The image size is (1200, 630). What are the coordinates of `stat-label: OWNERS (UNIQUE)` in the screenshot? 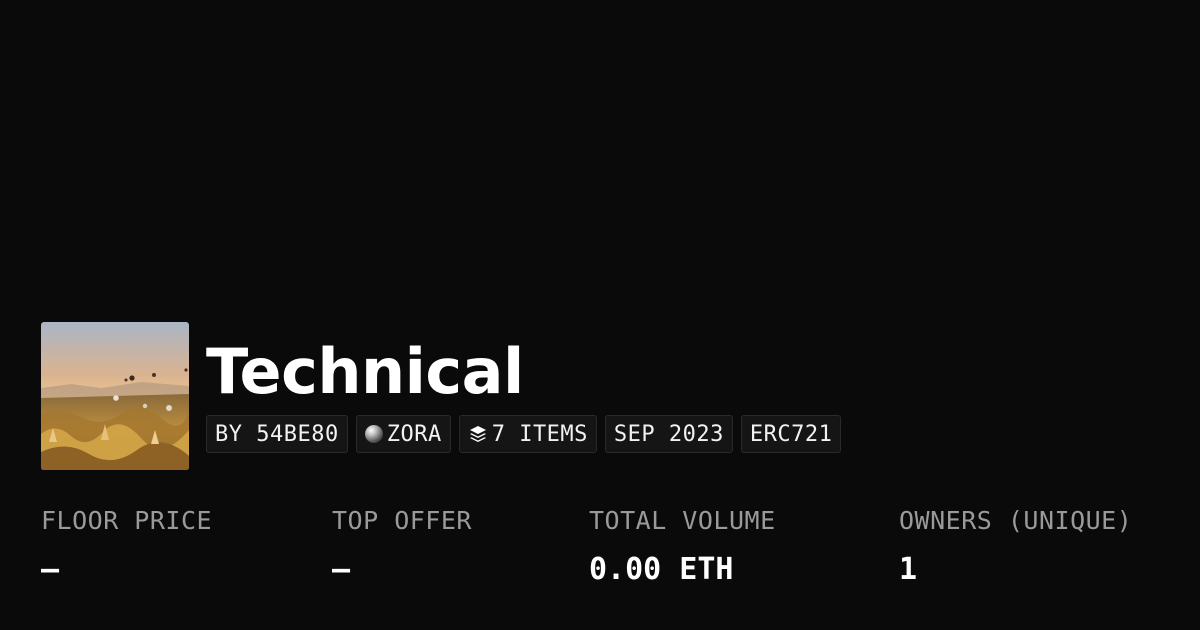 It's located at (1016, 520).